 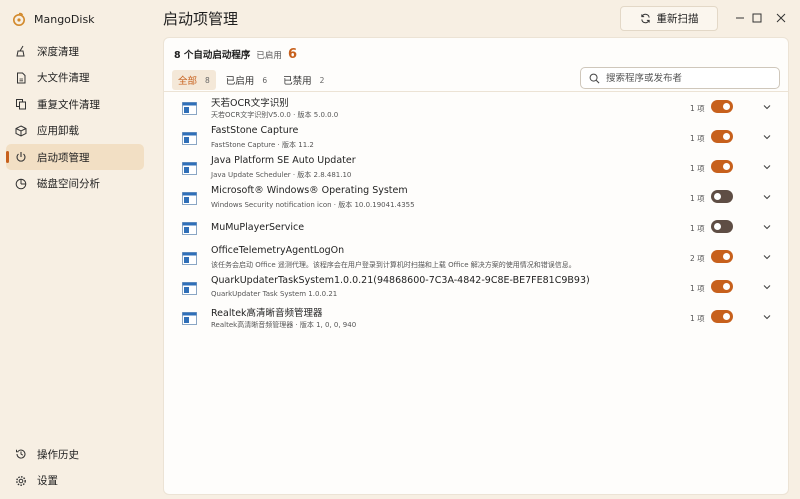 I want to click on item-desc: FastStone Capture · 版本 11.2, so click(x=262, y=145).